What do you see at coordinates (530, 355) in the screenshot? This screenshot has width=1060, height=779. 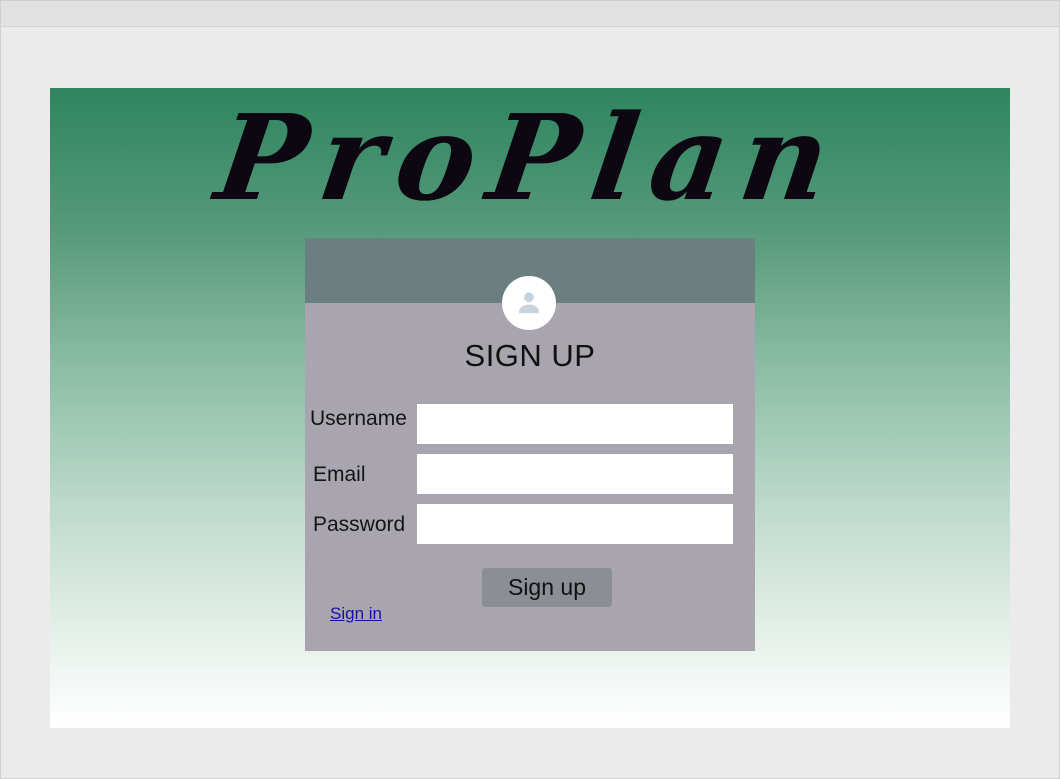 I see `signup-title: SIGN UP` at bounding box center [530, 355].